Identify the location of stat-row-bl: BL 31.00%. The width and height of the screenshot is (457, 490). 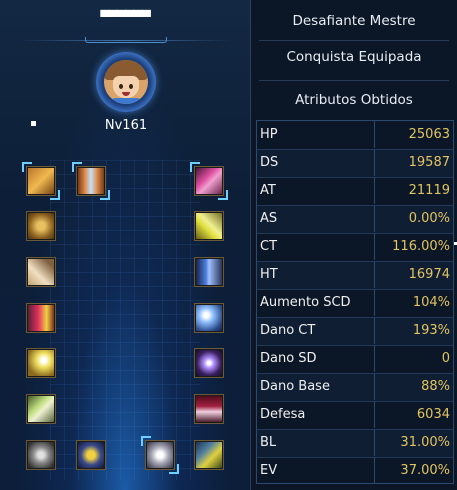
(355, 443).